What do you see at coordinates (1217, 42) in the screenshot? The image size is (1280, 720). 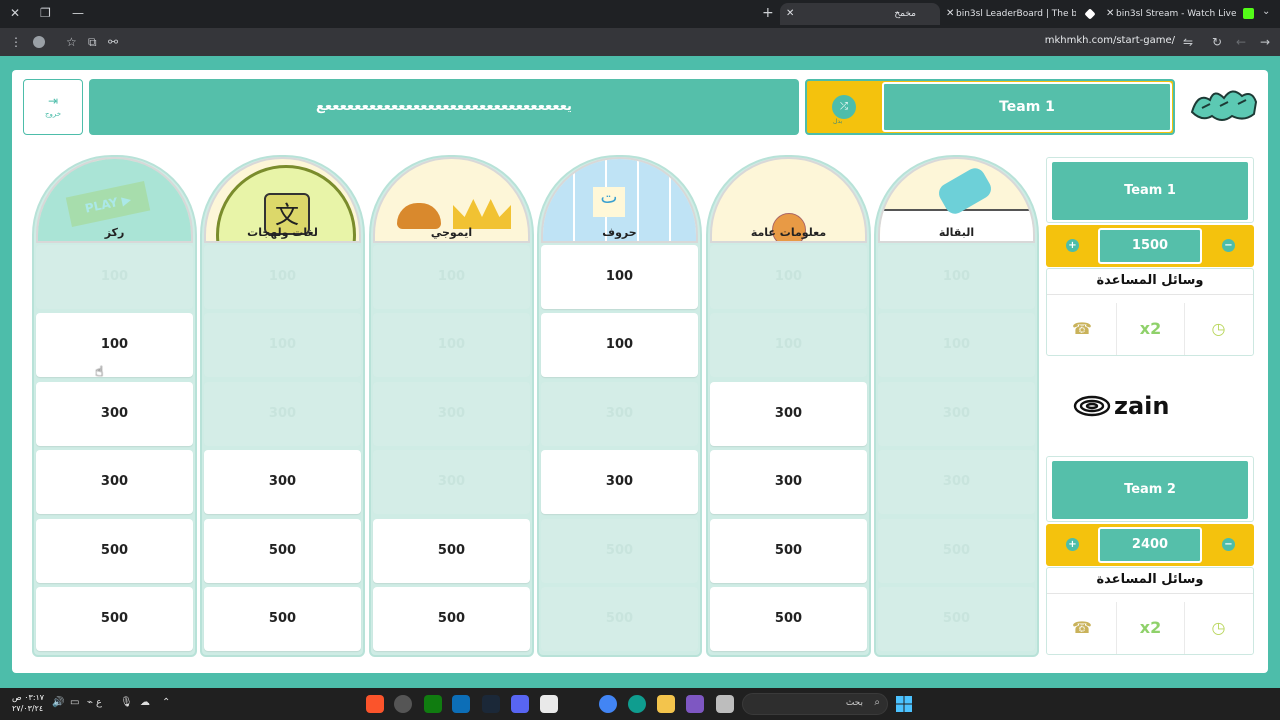 I see `reload-icon: ↻` at bounding box center [1217, 42].